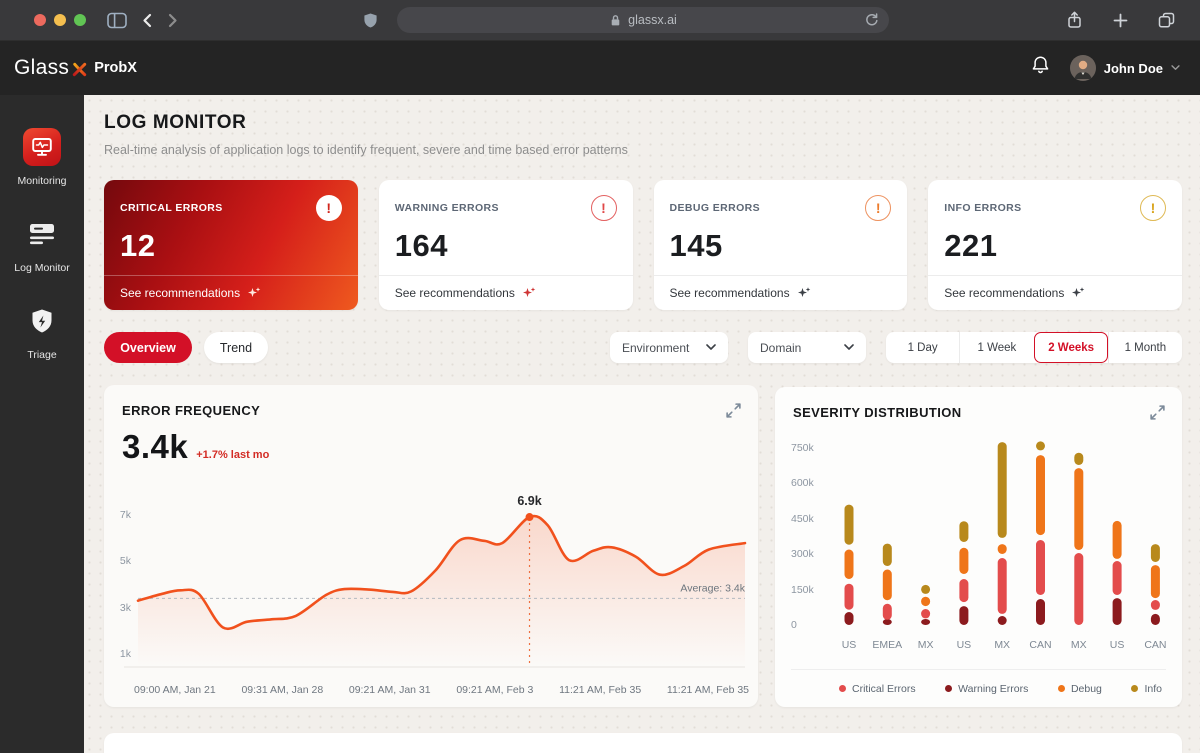 The height and width of the screenshot is (753, 1200). What do you see at coordinates (173, 20) in the screenshot?
I see `forward-icon` at bounding box center [173, 20].